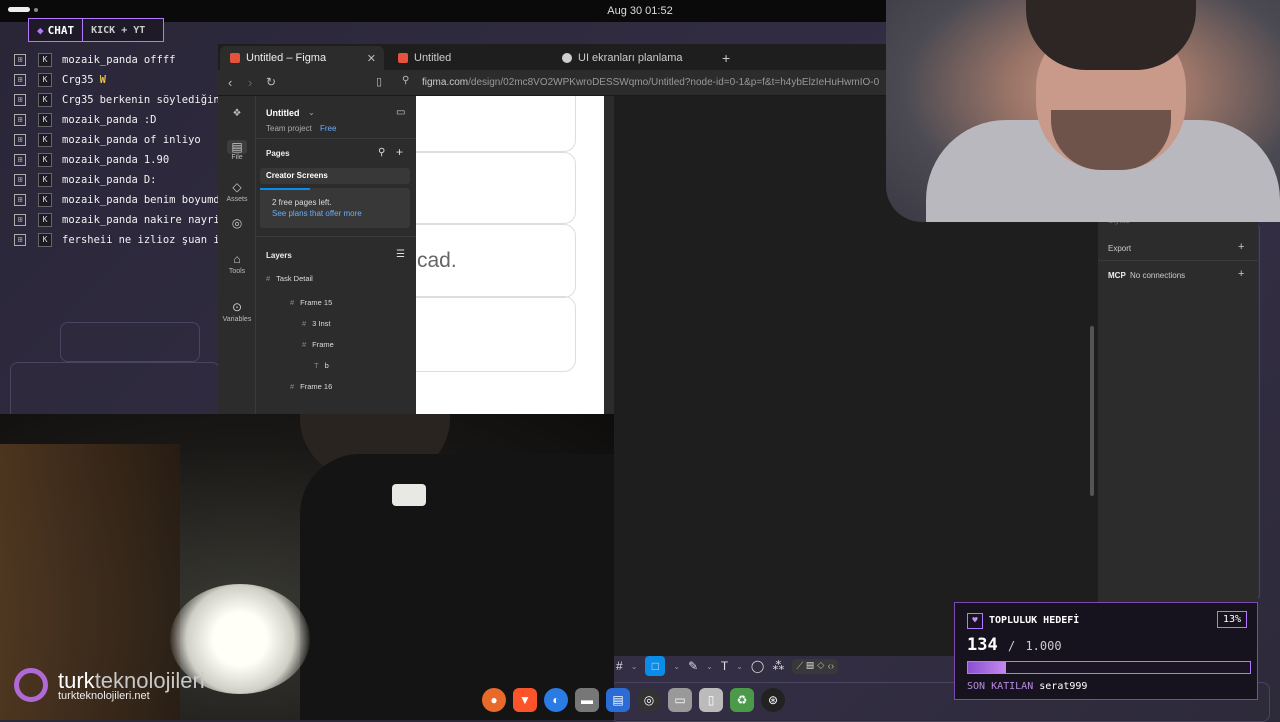  Describe the element at coordinates (237, 113) in the screenshot. I see `figma-menu-icon: ❖` at that location.